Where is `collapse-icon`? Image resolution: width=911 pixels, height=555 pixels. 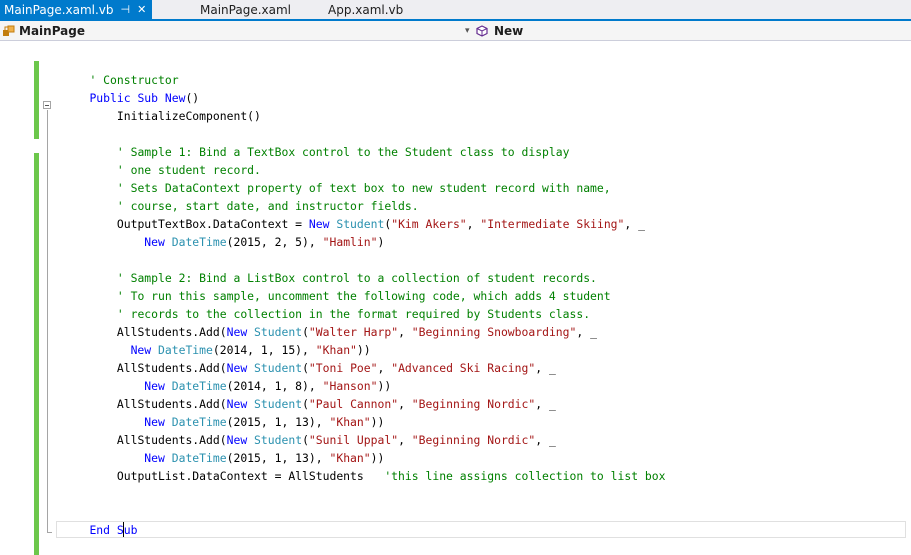
collapse-icon is located at coordinates (47, 105).